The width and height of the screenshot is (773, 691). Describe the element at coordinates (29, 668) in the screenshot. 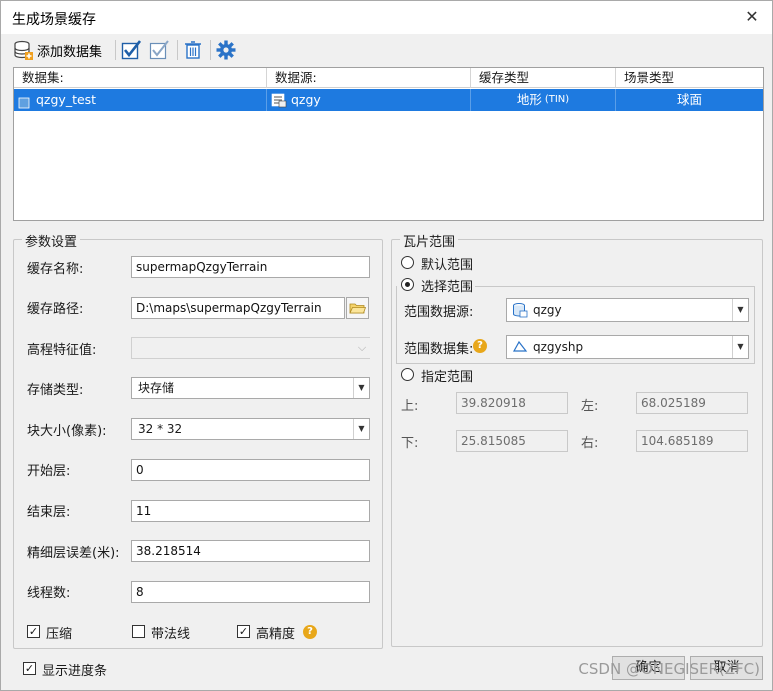

I see `show-progress-checkbox: ✓` at that location.